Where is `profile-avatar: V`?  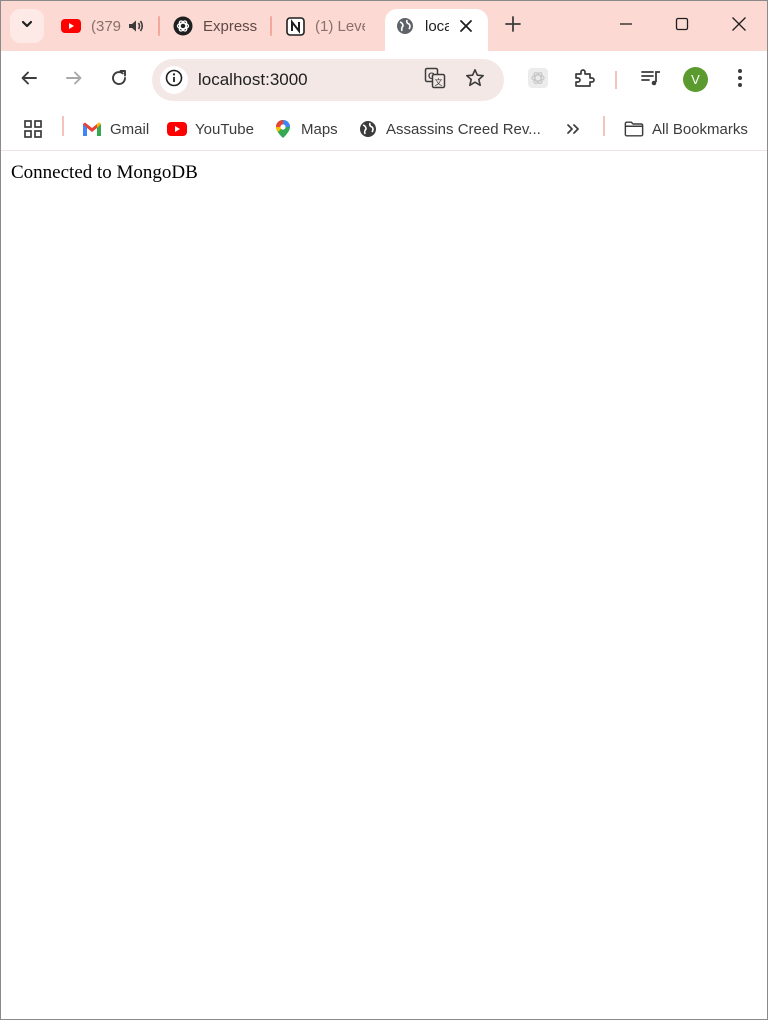 profile-avatar: V is located at coordinates (695, 79).